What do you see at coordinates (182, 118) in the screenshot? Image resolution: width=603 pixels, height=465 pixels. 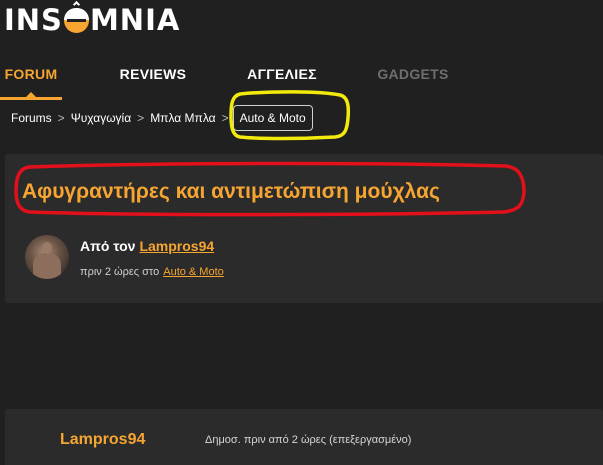 I see `breadcrumb-bla-bla: Μπλα Μπλα` at bounding box center [182, 118].